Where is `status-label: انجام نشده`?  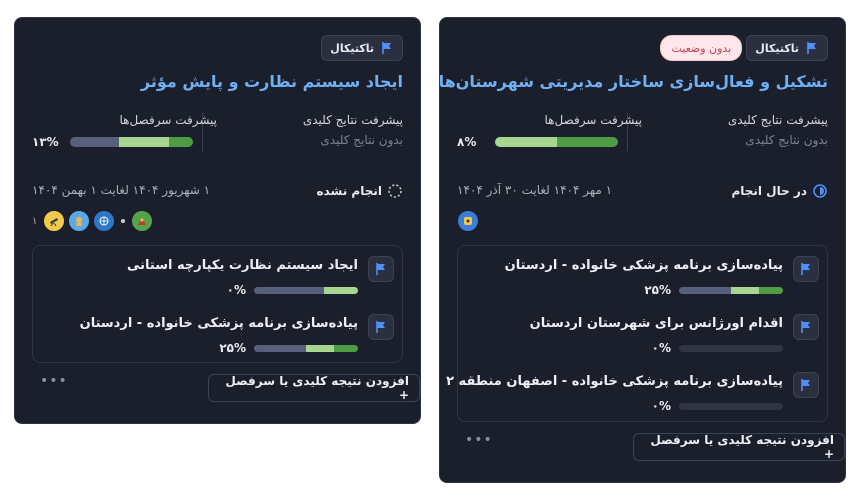
status-label: انجام نشده is located at coordinates (349, 191).